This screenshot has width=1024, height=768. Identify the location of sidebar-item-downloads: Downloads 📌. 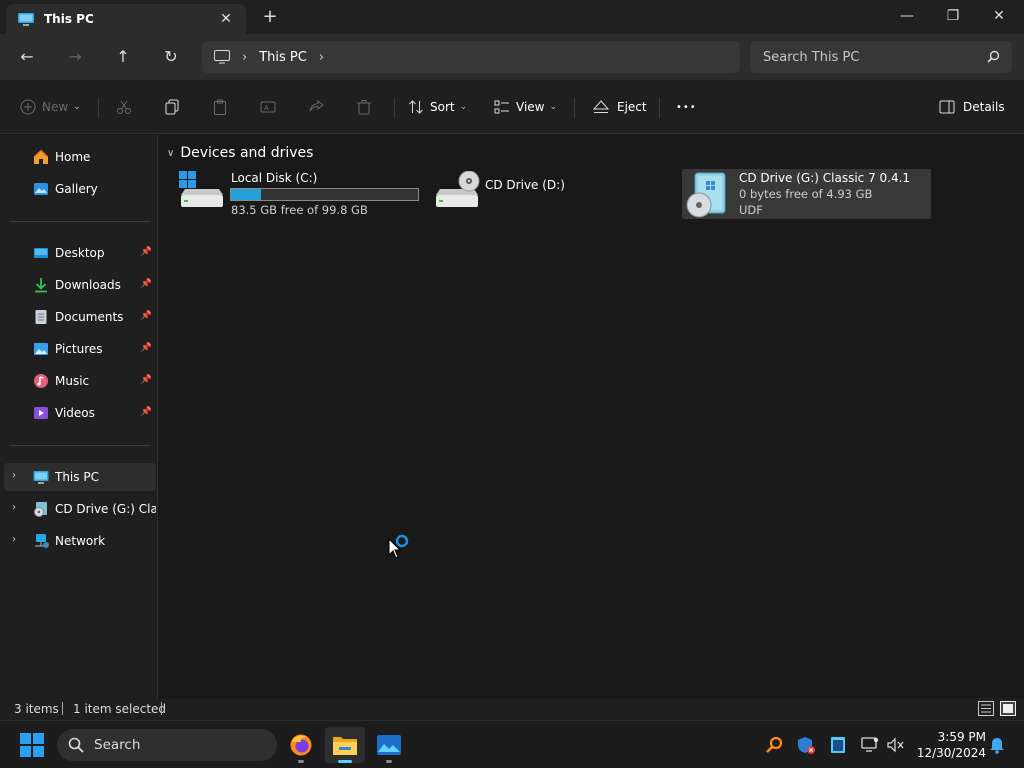
(80, 285).